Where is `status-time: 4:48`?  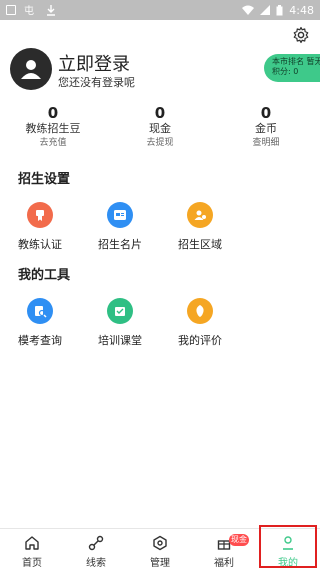 status-time: 4:48 is located at coordinates (301, 10).